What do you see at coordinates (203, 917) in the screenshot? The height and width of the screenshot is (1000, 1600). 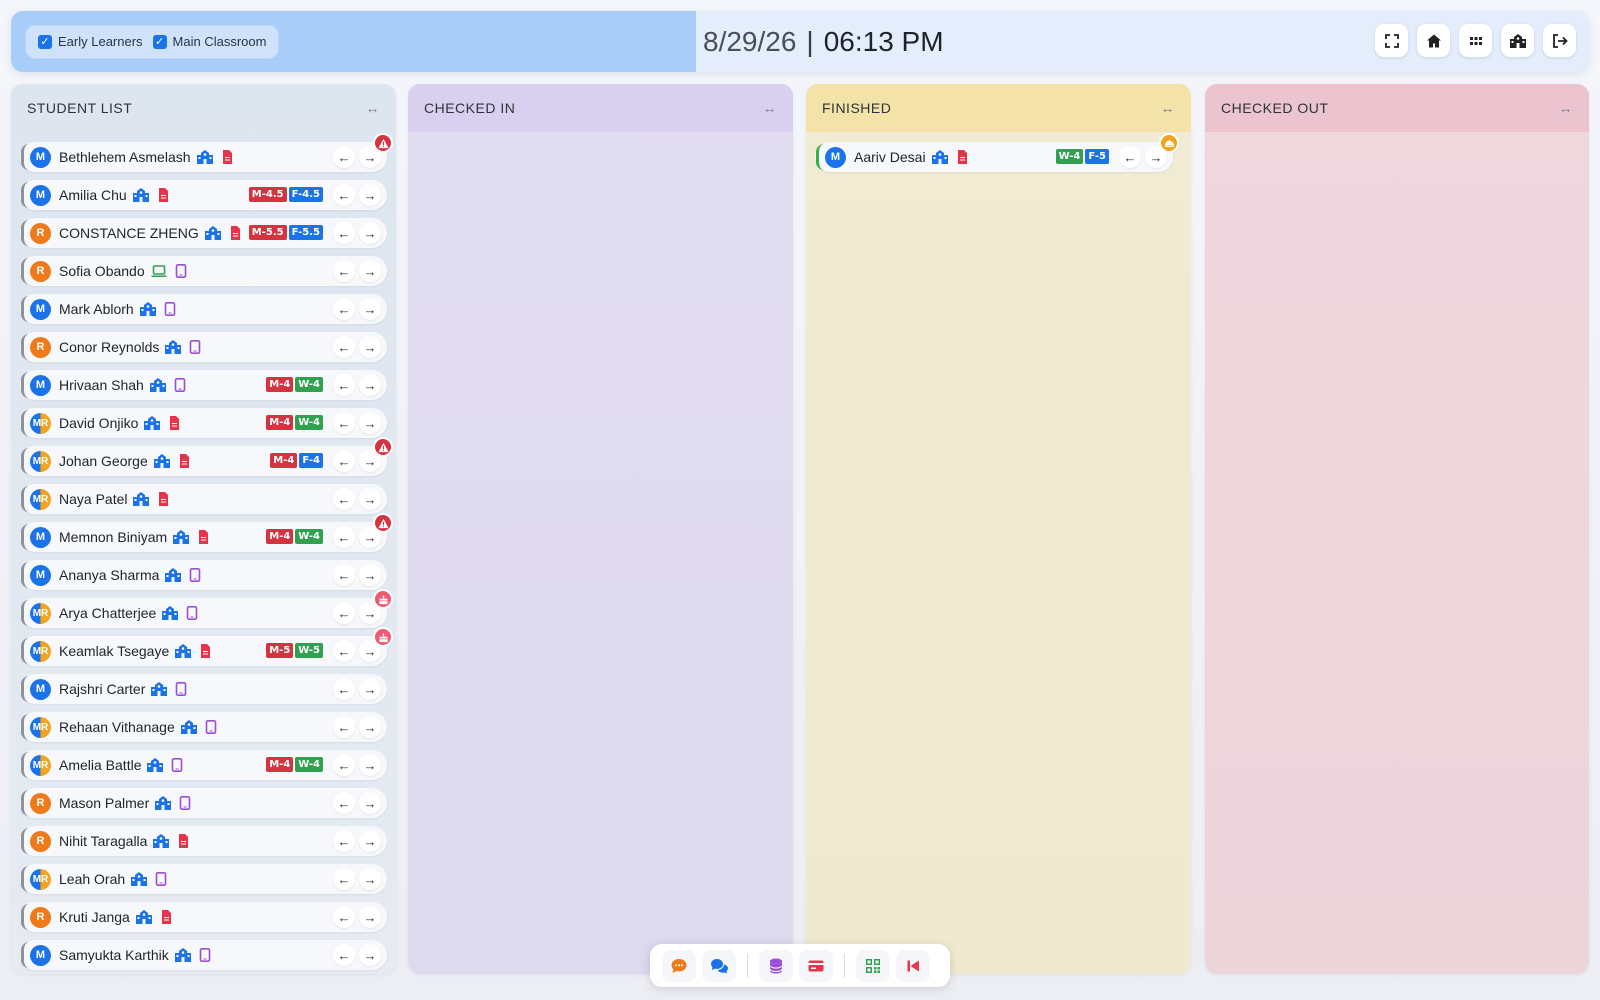 I see `student-card: R Kruti Janga ← →` at bounding box center [203, 917].